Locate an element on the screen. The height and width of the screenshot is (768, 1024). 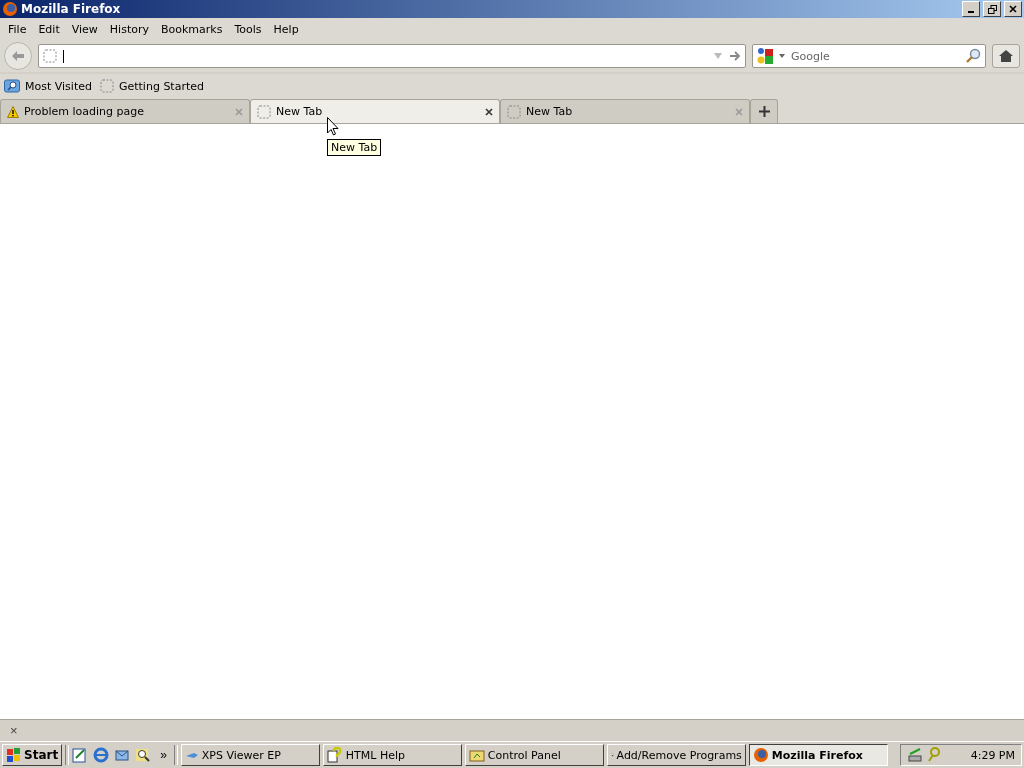
magnifier-icon is located at coordinates (143, 755).